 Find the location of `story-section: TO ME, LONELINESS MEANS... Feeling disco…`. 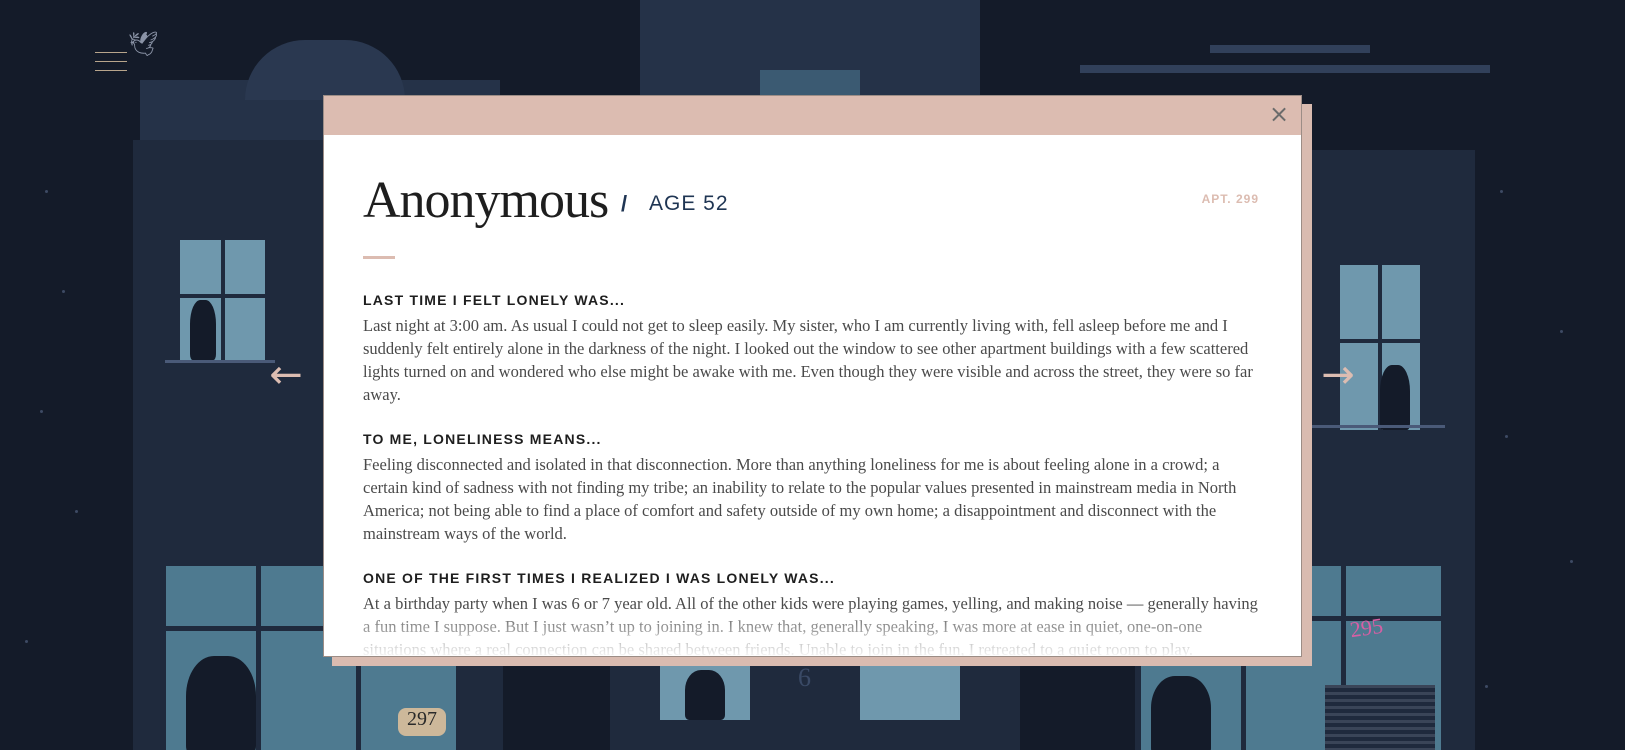

story-section: TO ME, LONELINESS MEANS... Feeling disco… is located at coordinates (811, 488).